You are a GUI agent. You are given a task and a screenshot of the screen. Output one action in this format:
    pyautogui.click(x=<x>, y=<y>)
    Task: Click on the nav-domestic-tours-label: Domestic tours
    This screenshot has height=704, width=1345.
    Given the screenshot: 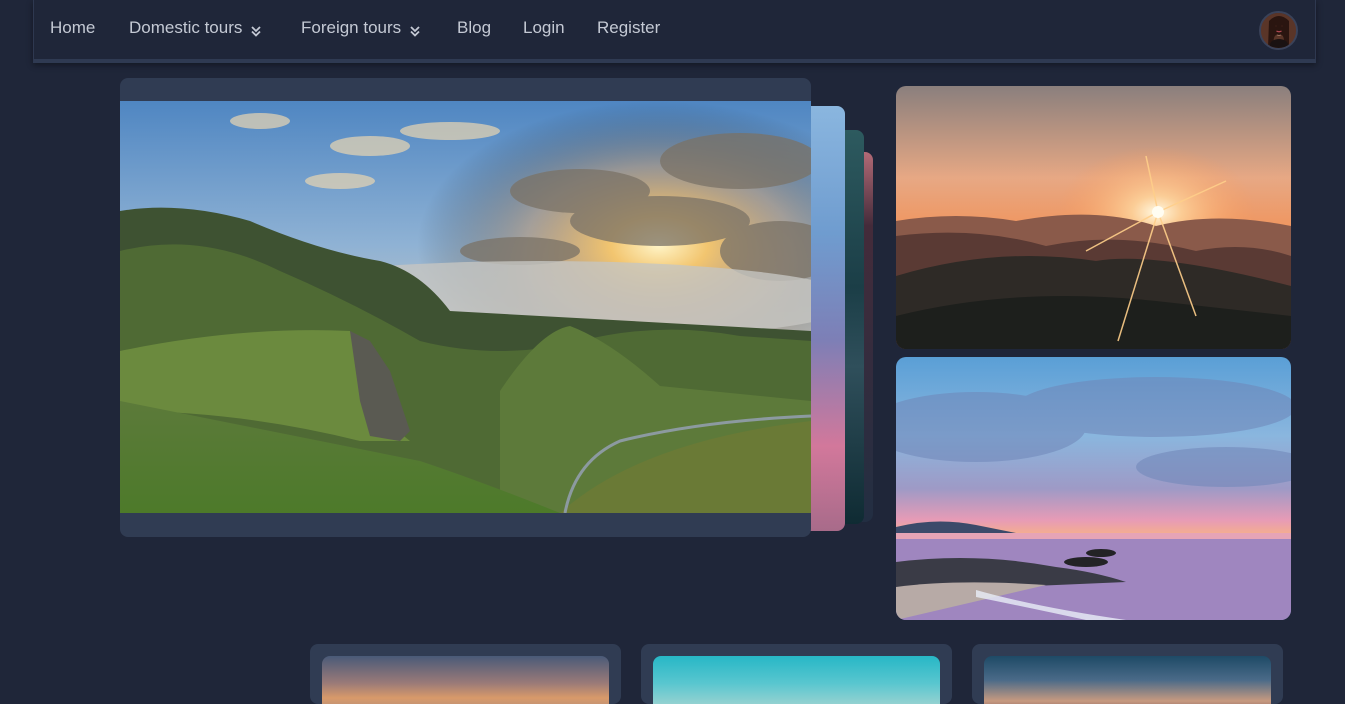 What is the action you would take?
    pyautogui.click(x=186, y=27)
    